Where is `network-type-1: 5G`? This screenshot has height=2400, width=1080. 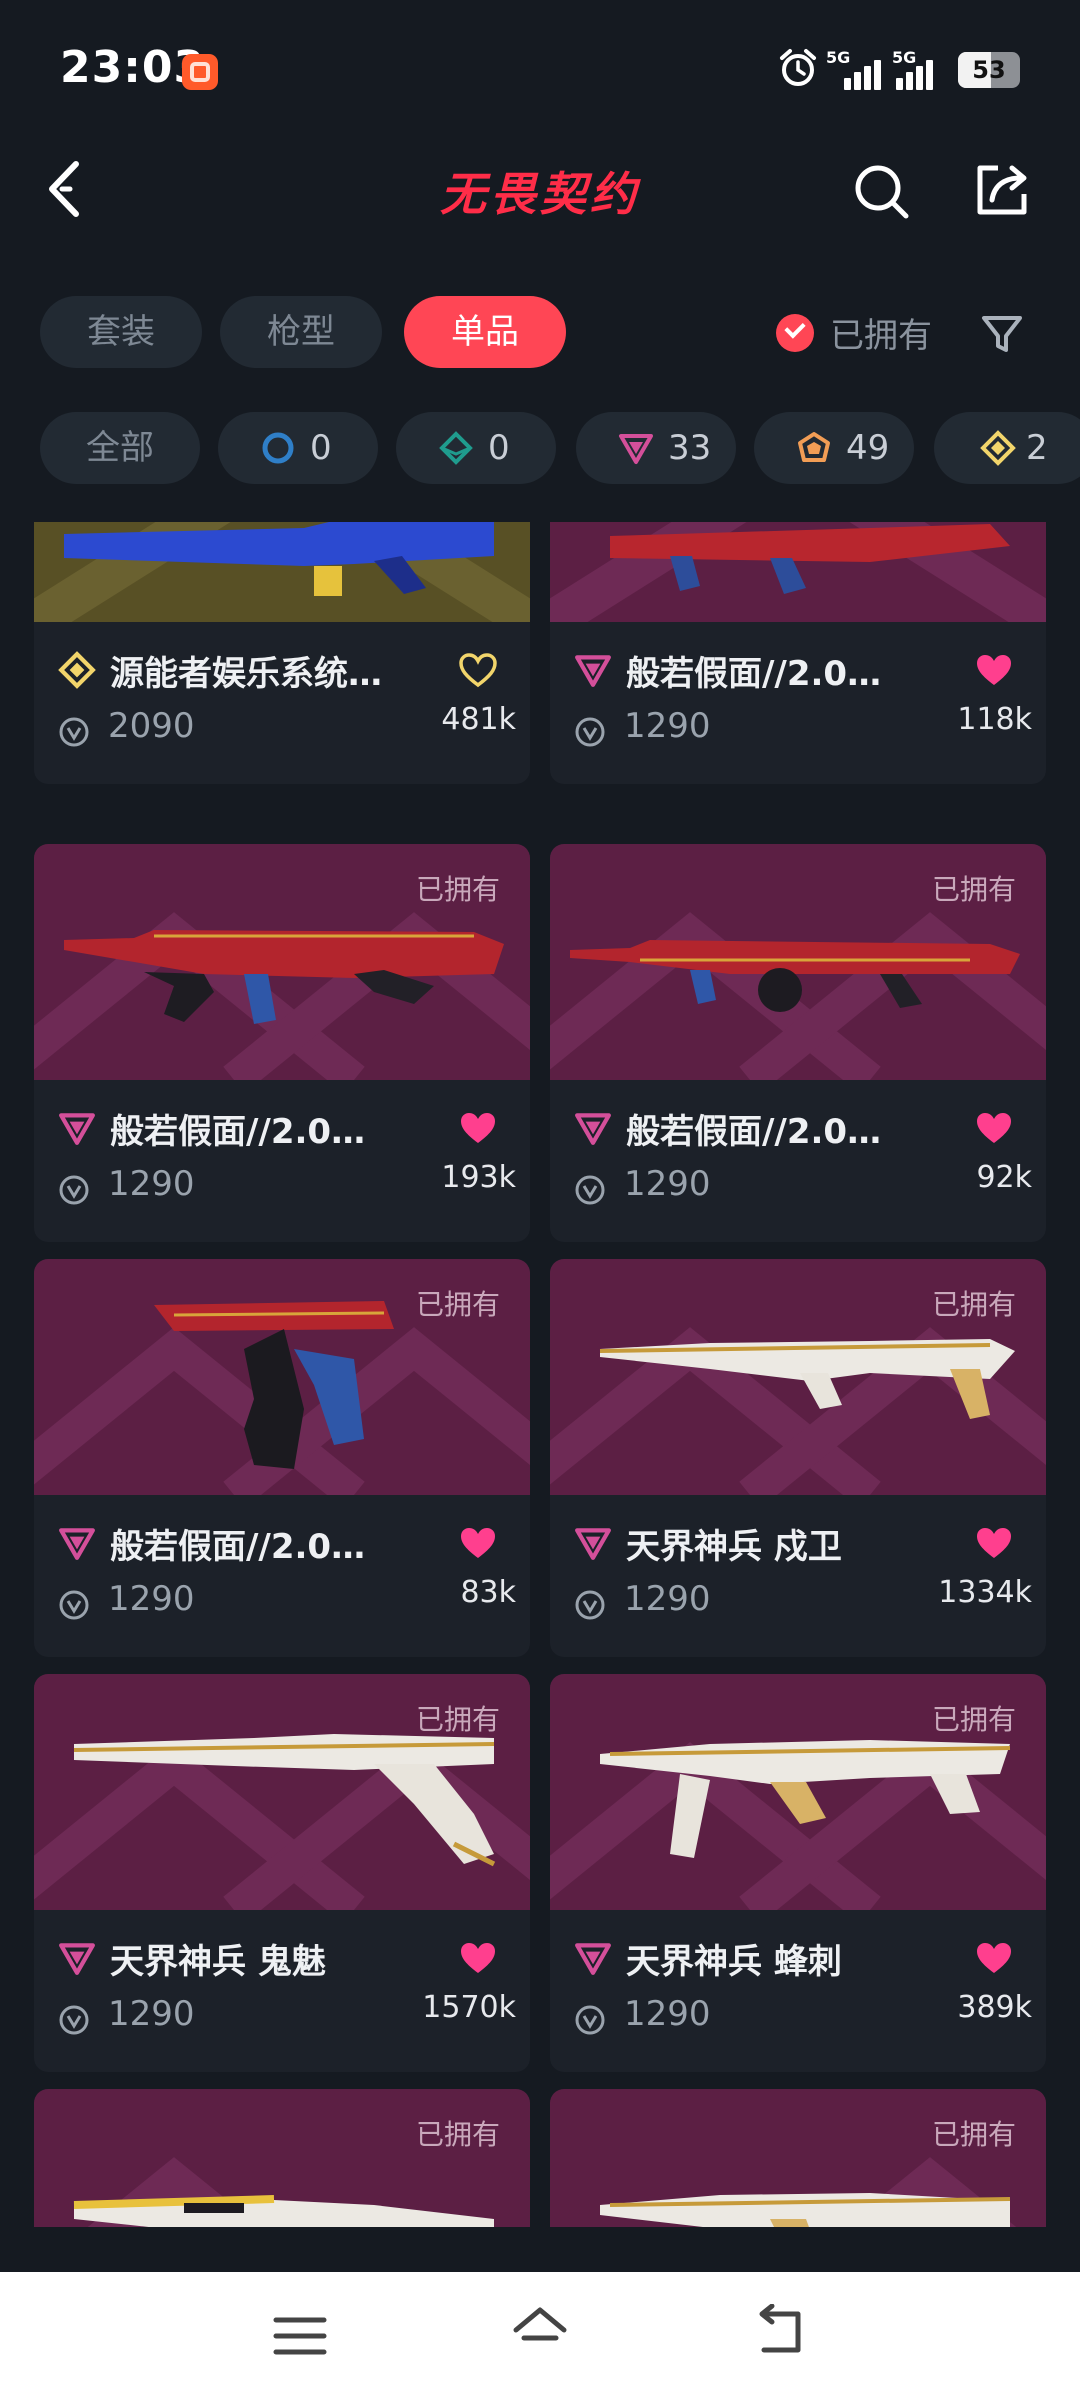
network-type-1: 5G is located at coordinates (838, 57).